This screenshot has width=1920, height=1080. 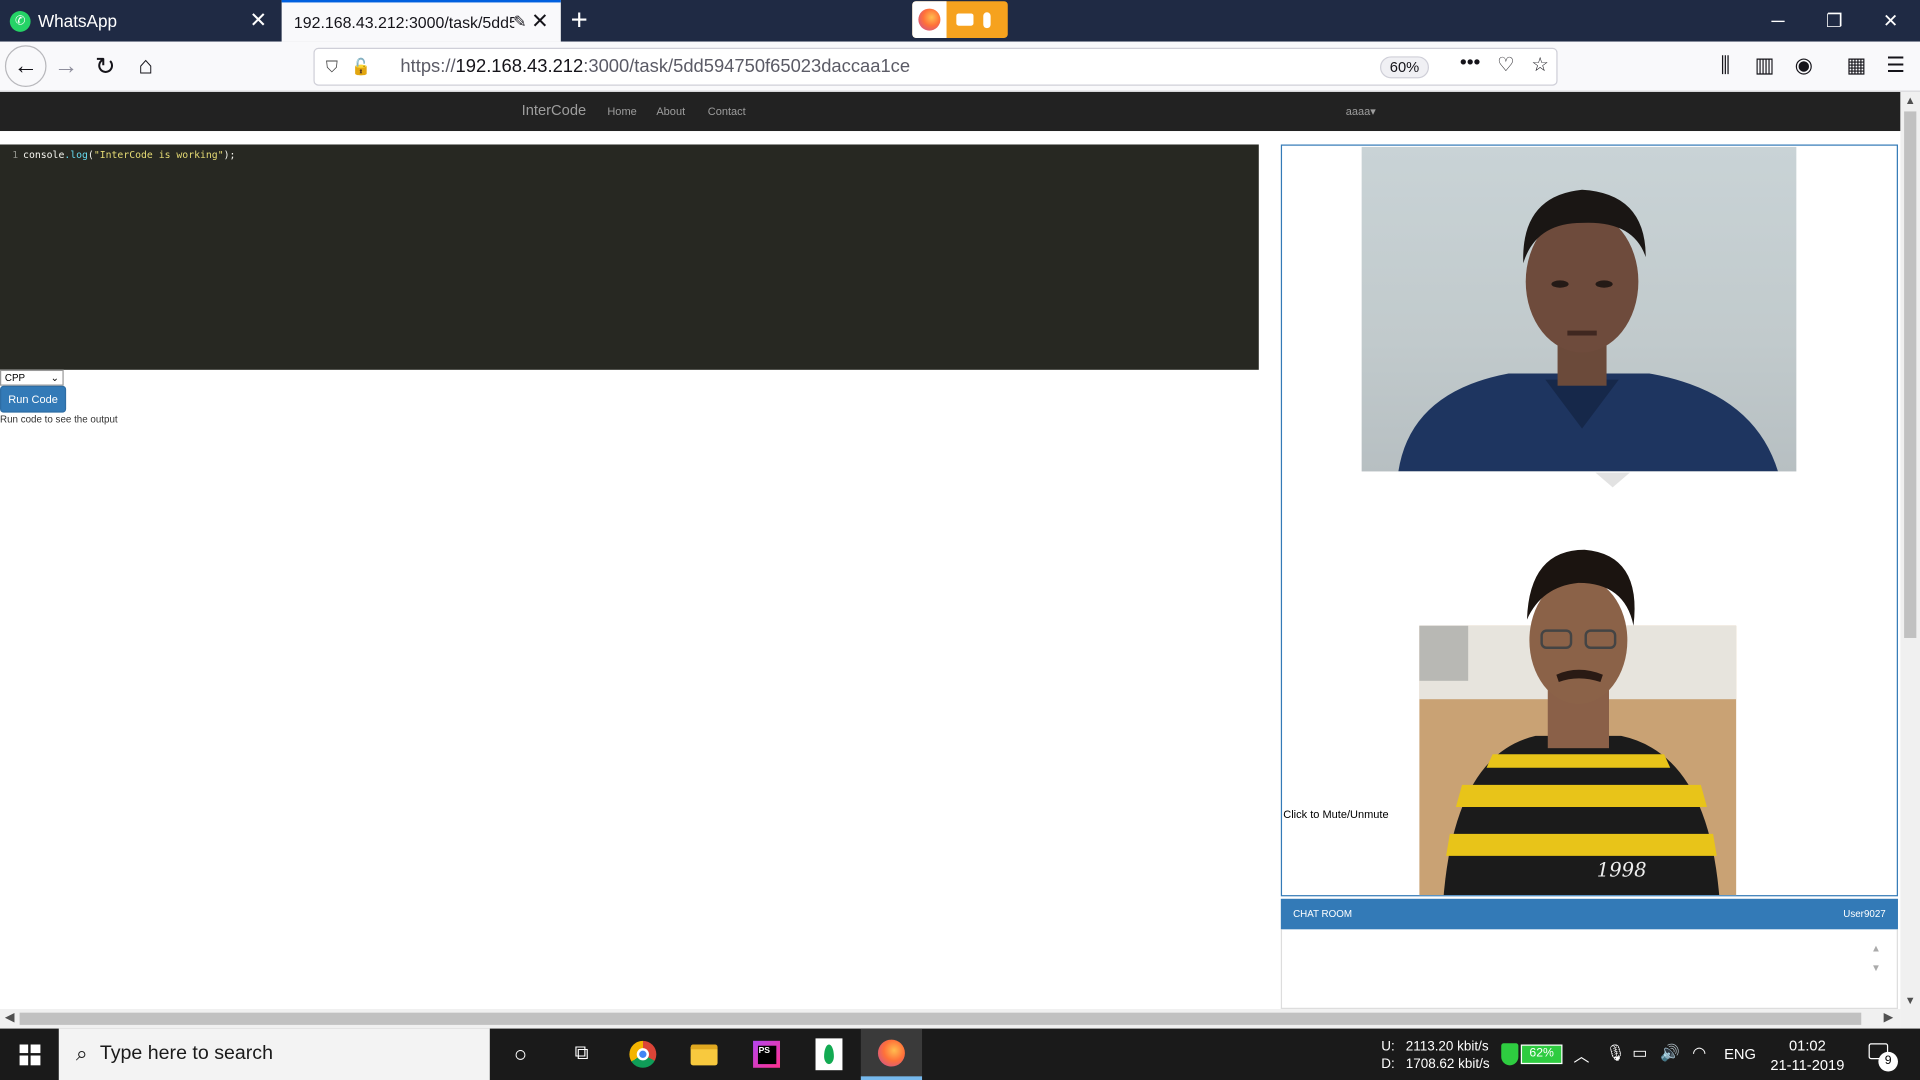 I want to click on whatsapp-icon: ✆, so click(x=20, y=21).